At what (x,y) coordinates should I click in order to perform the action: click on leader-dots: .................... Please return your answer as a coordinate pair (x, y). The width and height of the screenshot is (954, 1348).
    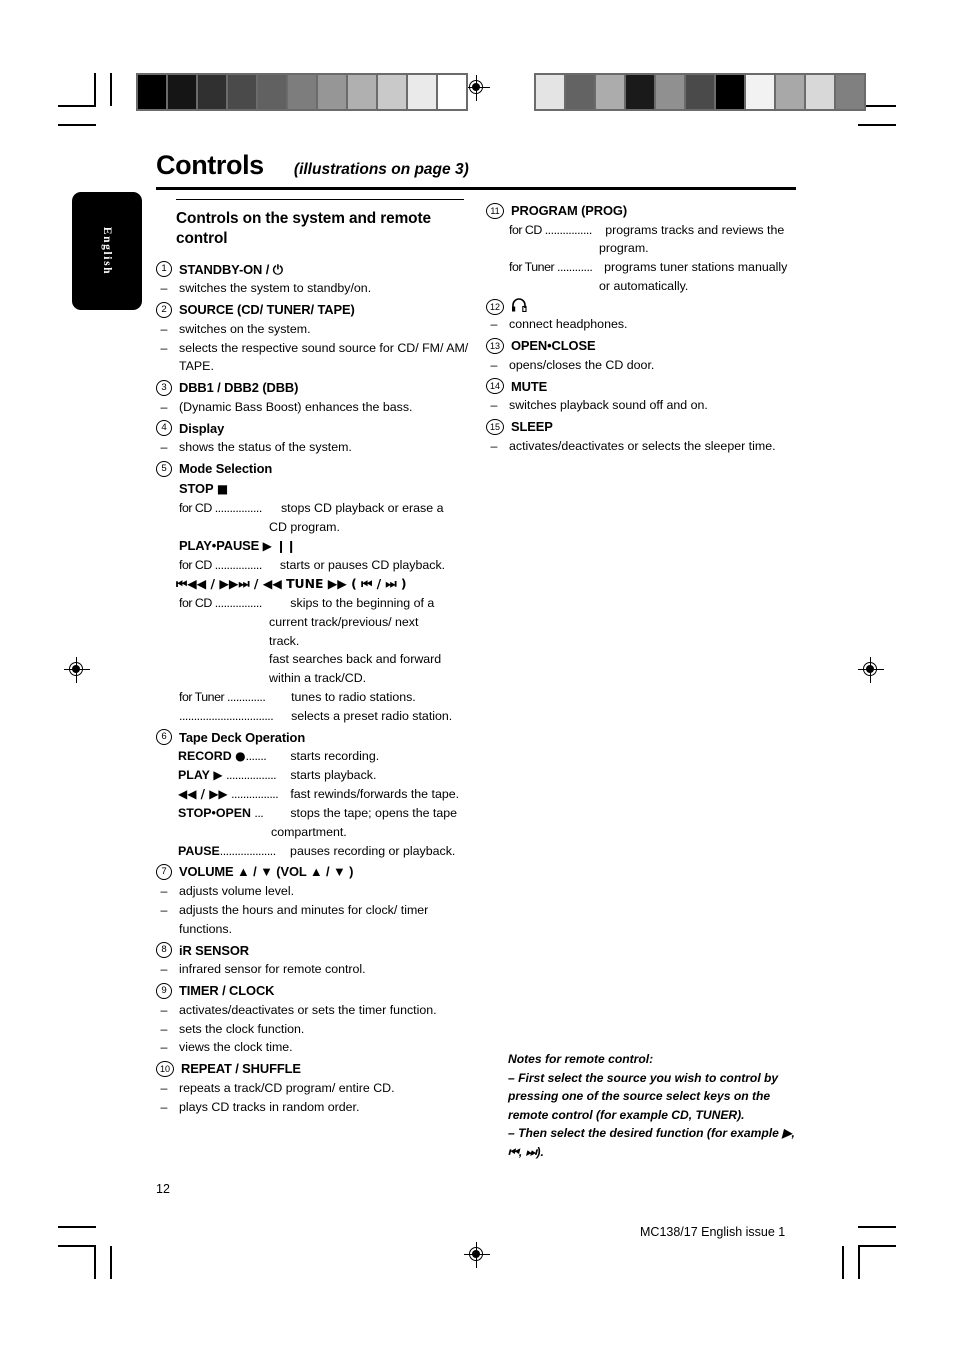
    Looking at the image, I should click on (247, 850).